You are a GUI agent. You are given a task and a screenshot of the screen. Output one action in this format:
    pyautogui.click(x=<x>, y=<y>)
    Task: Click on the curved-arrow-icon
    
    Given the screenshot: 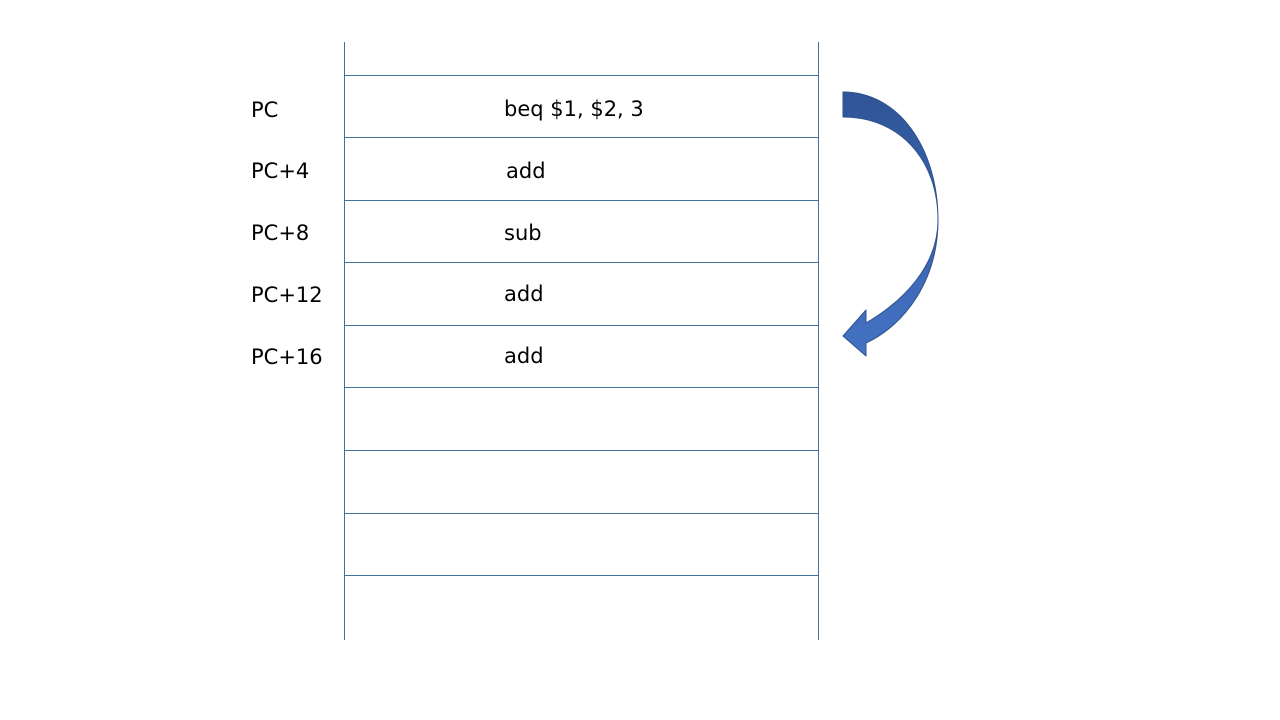 What is the action you would take?
    pyautogui.click(x=890, y=224)
    